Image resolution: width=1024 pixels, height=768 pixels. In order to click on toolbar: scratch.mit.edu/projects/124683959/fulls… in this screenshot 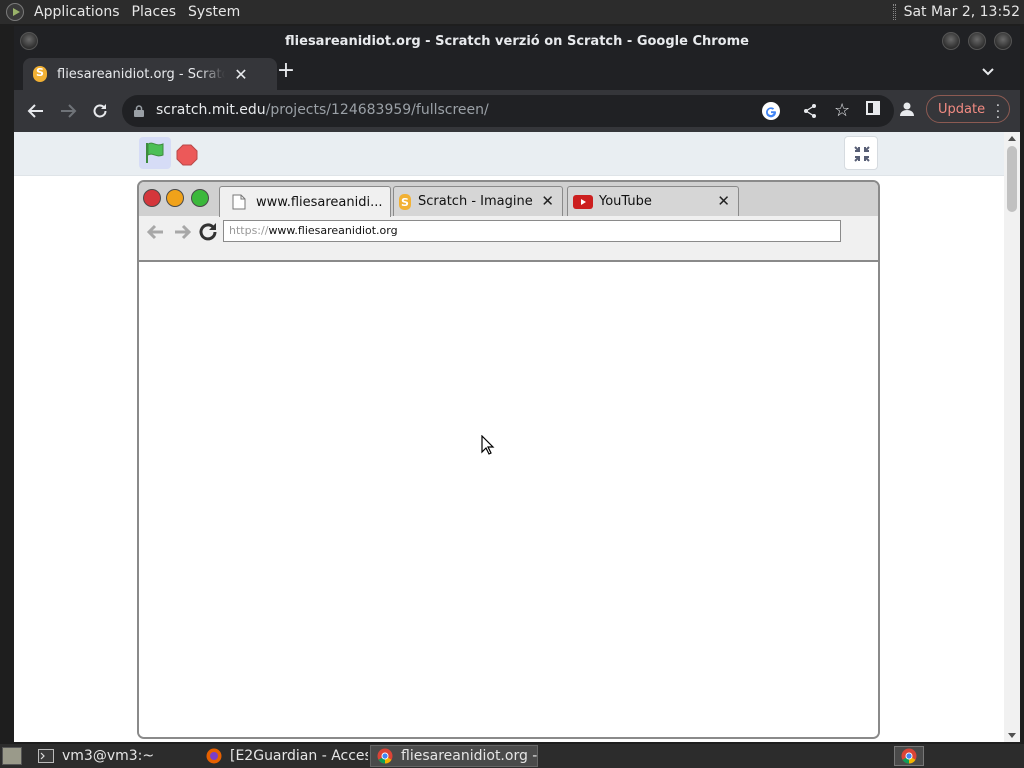, I will do `click(517, 111)`.